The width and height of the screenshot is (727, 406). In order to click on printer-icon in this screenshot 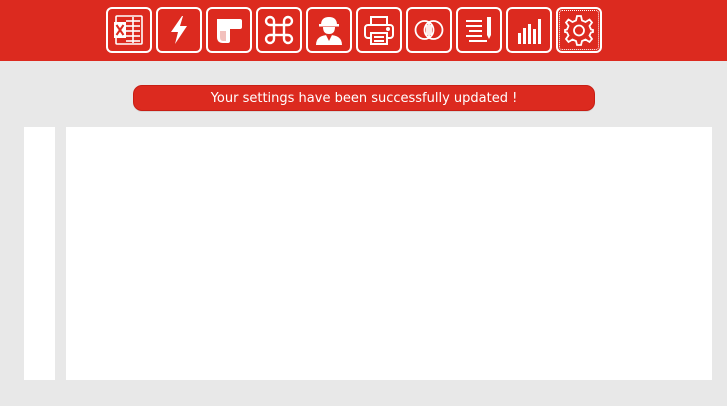, I will do `click(379, 30)`.